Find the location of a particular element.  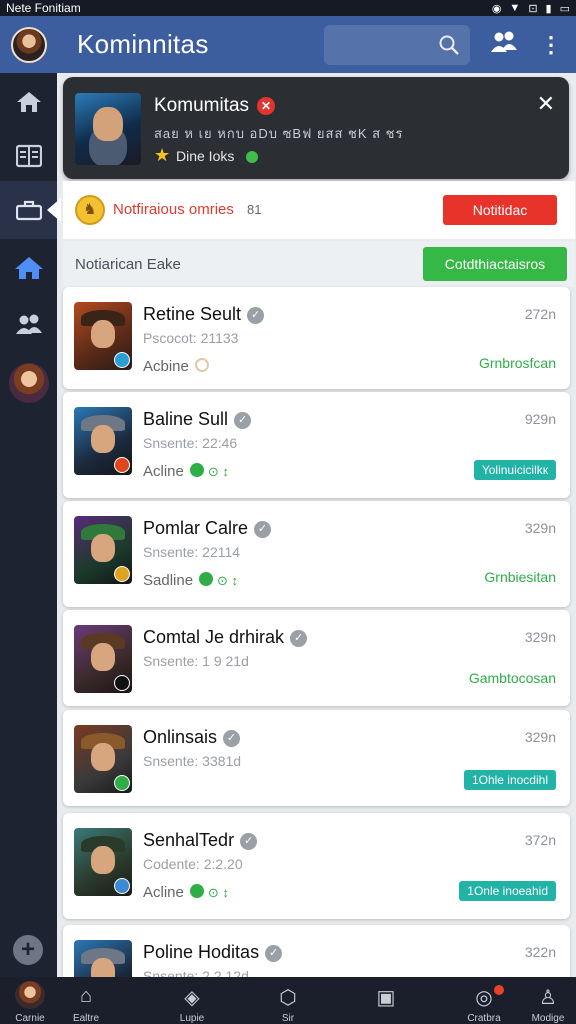

conversation-name-text: Baline Sull is located at coordinates (186, 419).